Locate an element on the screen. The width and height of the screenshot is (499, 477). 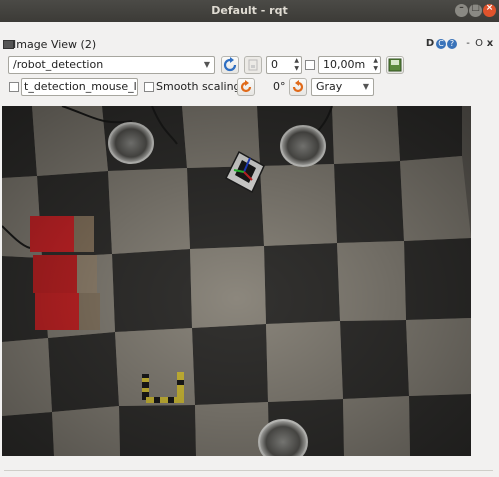
save-image-button is located at coordinates (395, 65).